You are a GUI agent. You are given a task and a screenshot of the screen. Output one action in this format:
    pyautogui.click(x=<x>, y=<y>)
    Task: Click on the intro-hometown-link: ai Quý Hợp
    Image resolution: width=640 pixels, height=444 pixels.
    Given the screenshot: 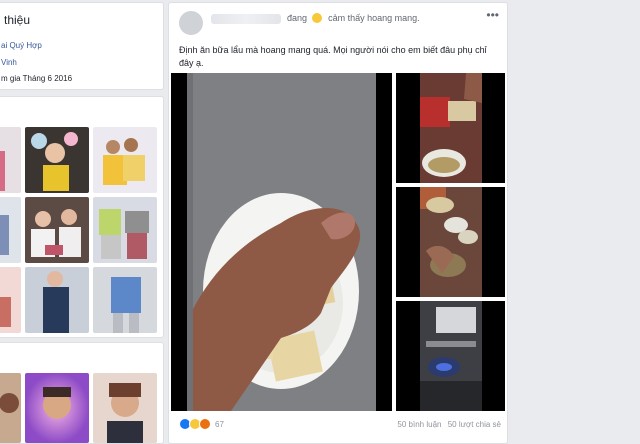 What is the action you would take?
    pyautogui.click(x=21, y=45)
    